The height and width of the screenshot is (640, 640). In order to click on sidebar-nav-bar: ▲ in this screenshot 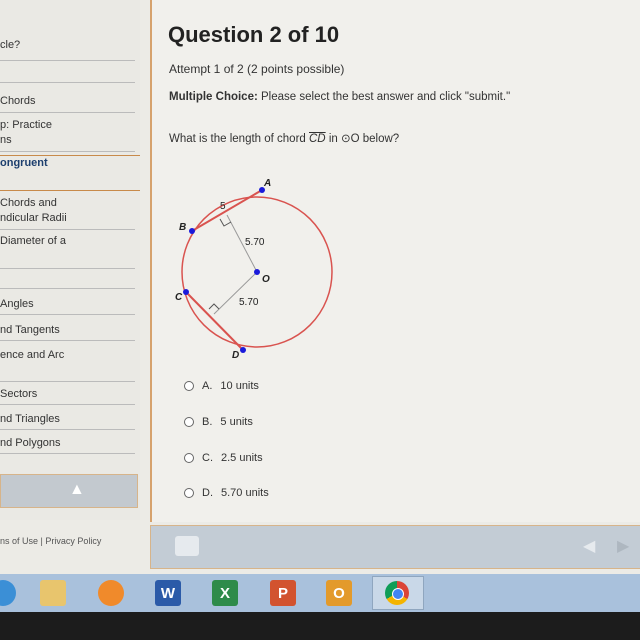, I will do `click(69, 491)`.